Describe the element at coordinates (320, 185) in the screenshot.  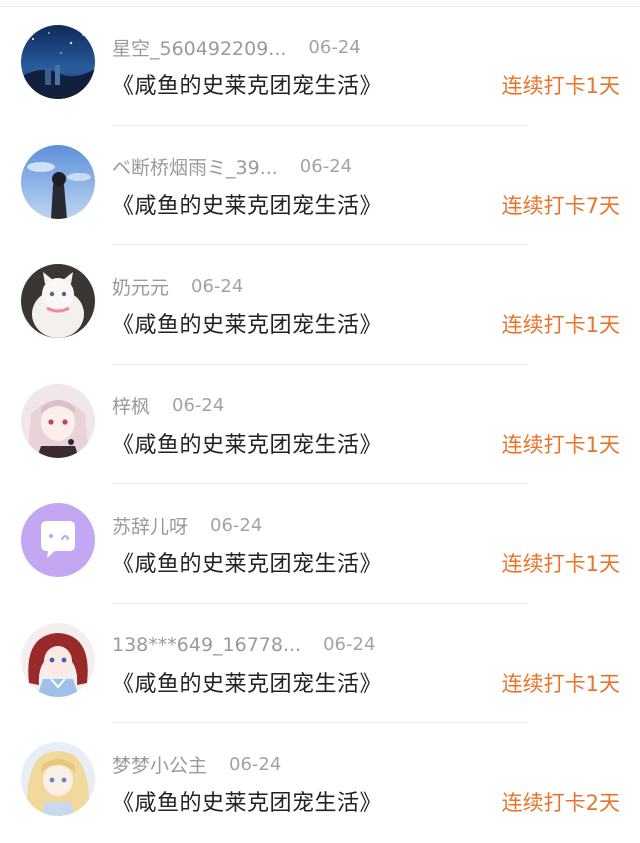
I see `list-item: ベ断桥烟雨ミ_39... 06-24 《咸鱼的史莱克团宠生活》 连续打卡7天` at that location.